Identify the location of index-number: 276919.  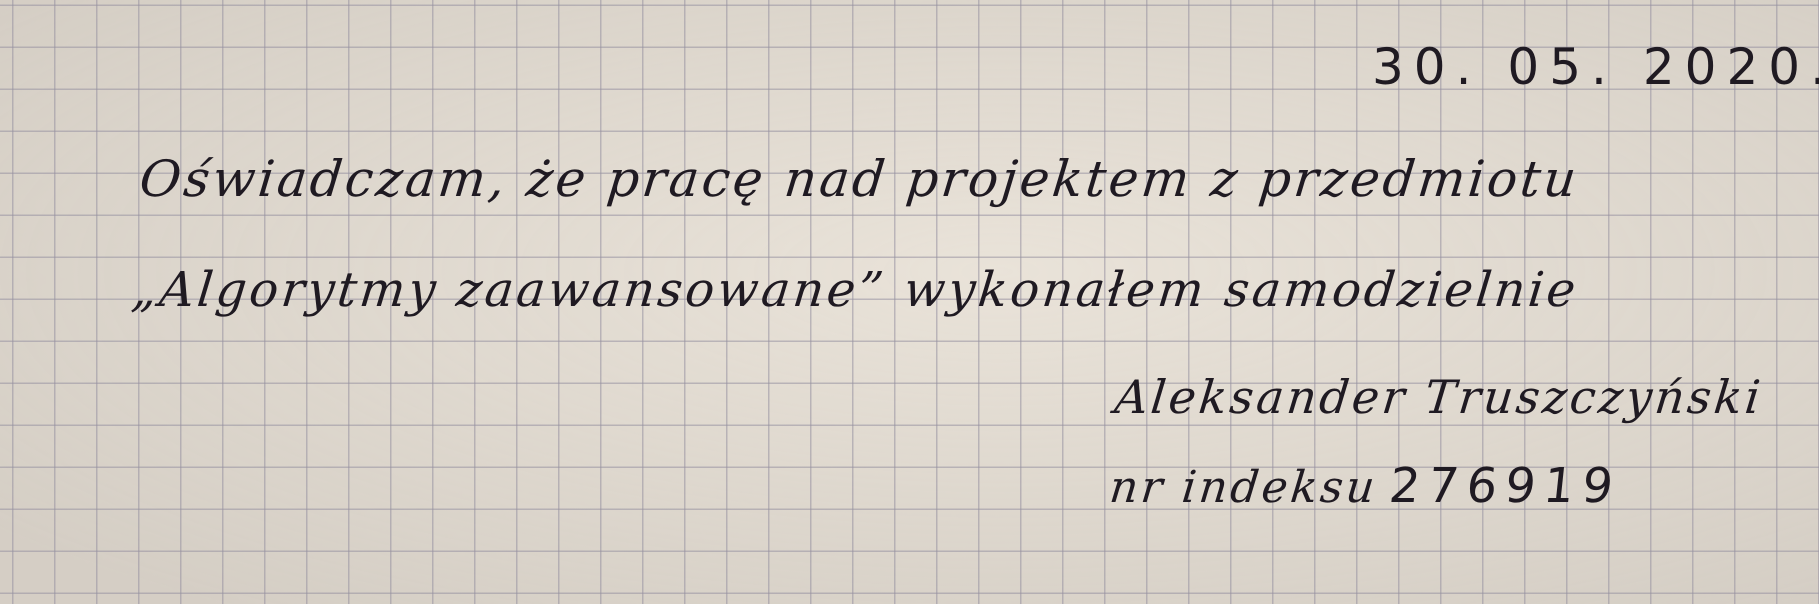
(1505, 486).